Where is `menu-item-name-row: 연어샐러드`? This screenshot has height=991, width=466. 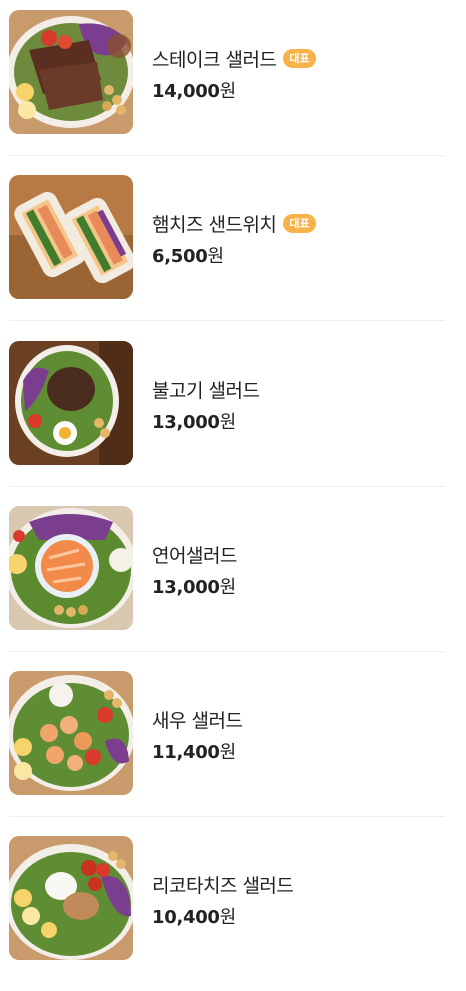 menu-item-name-row: 연어샐러드 is located at coordinates (194, 554).